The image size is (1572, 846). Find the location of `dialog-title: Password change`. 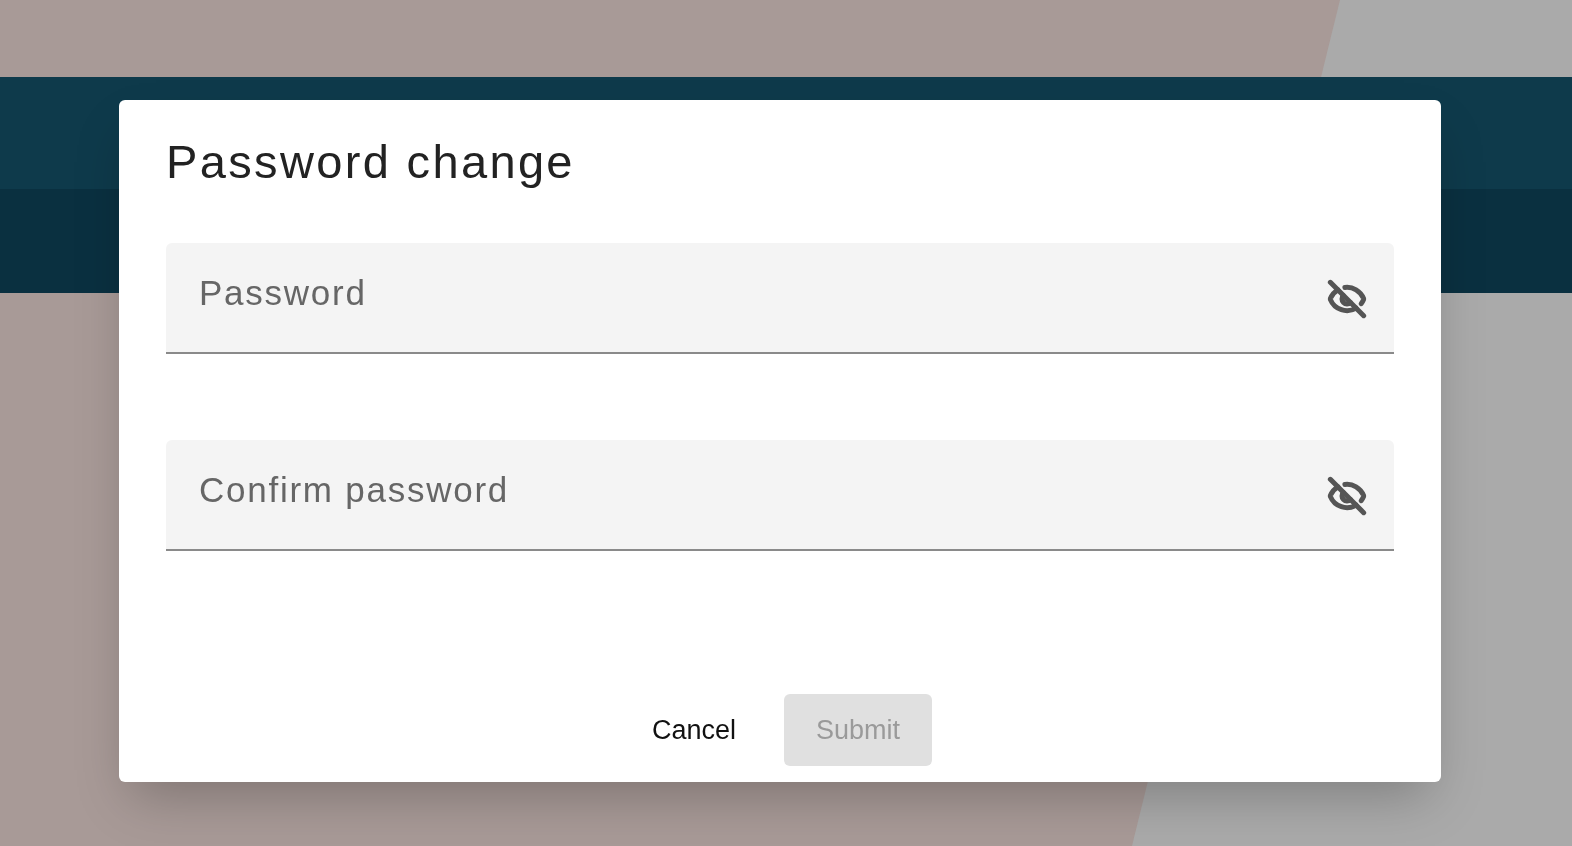

dialog-title: Password change is located at coordinates (371, 162).